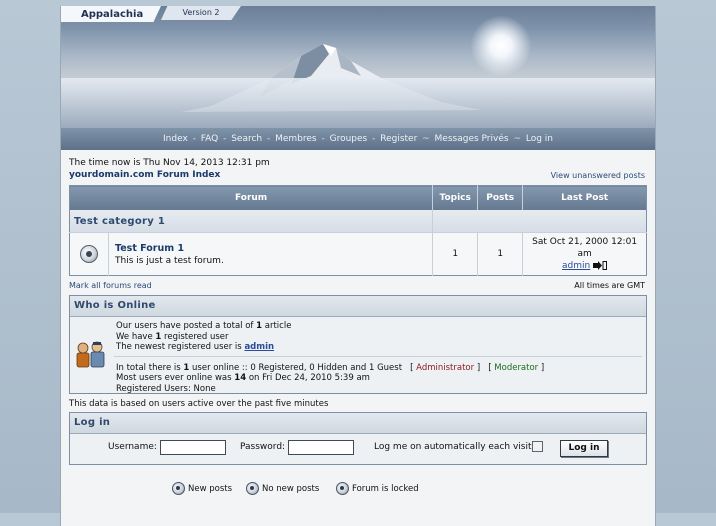 The height and width of the screenshot is (526, 716). I want to click on col-last-post: Last Post, so click(584, 197).